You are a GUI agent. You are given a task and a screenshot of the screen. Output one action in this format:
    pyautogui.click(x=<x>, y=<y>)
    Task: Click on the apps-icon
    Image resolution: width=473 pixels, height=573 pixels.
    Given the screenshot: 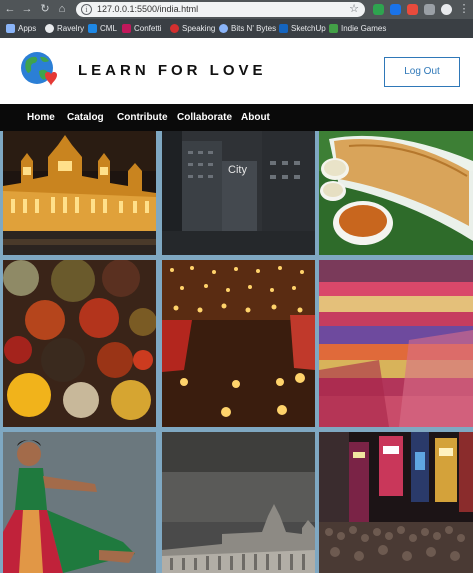 What is the action you would take?
    pyautogui.click(x=10, y=28)
    